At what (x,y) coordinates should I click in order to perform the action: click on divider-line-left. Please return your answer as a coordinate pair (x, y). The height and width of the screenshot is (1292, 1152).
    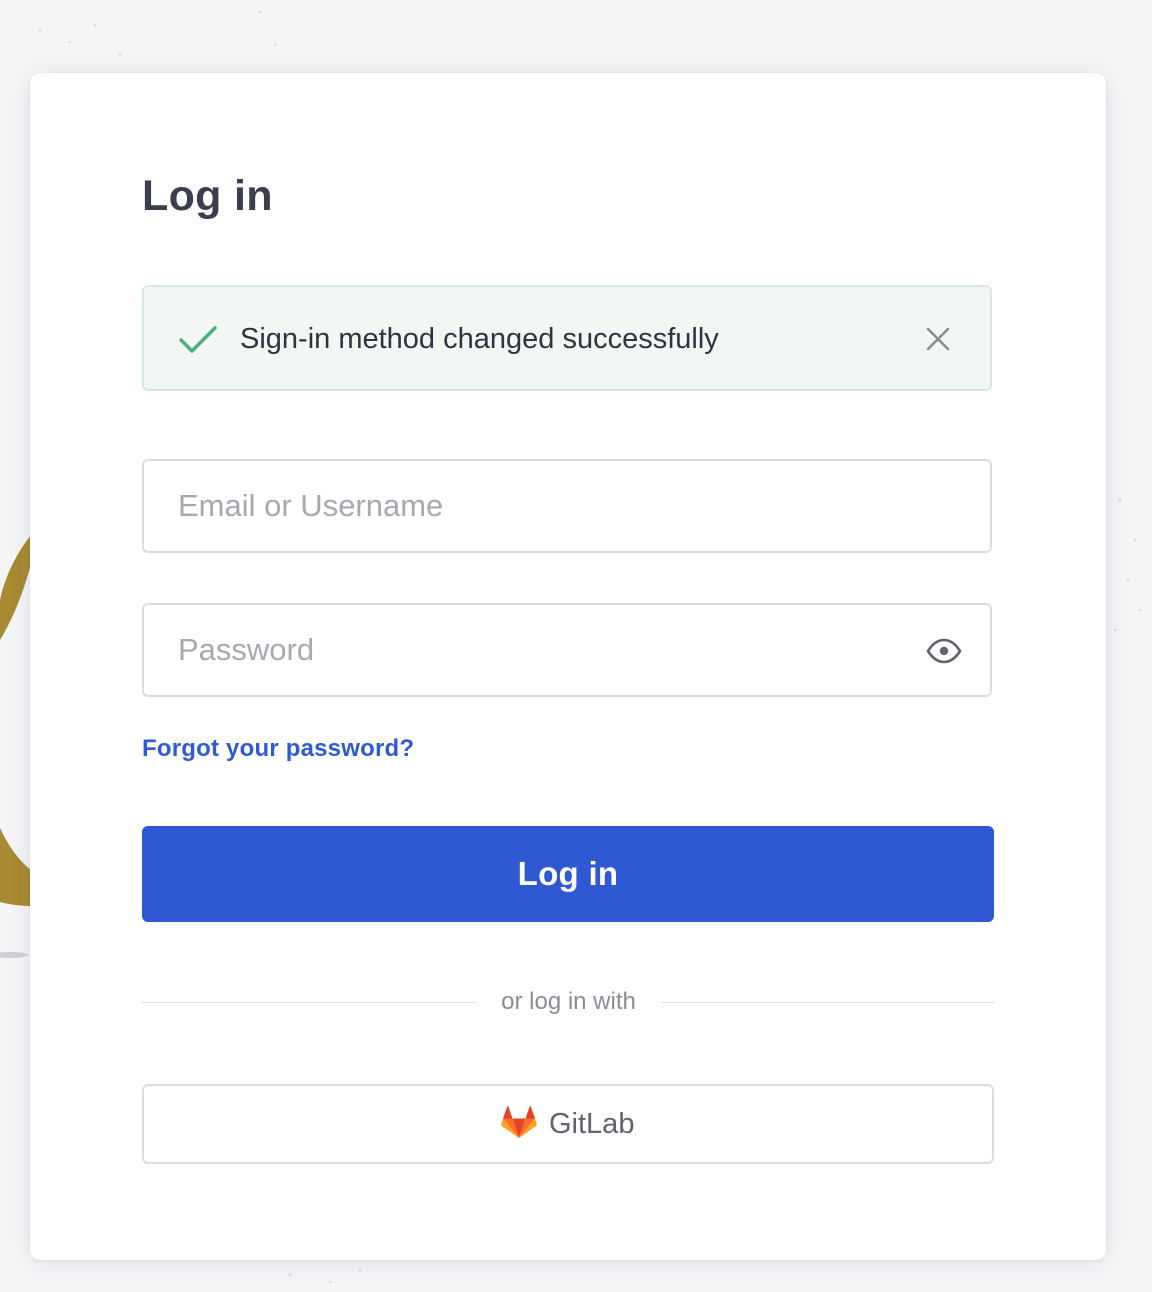
    Looking at the image, I should click on (309, 1002).